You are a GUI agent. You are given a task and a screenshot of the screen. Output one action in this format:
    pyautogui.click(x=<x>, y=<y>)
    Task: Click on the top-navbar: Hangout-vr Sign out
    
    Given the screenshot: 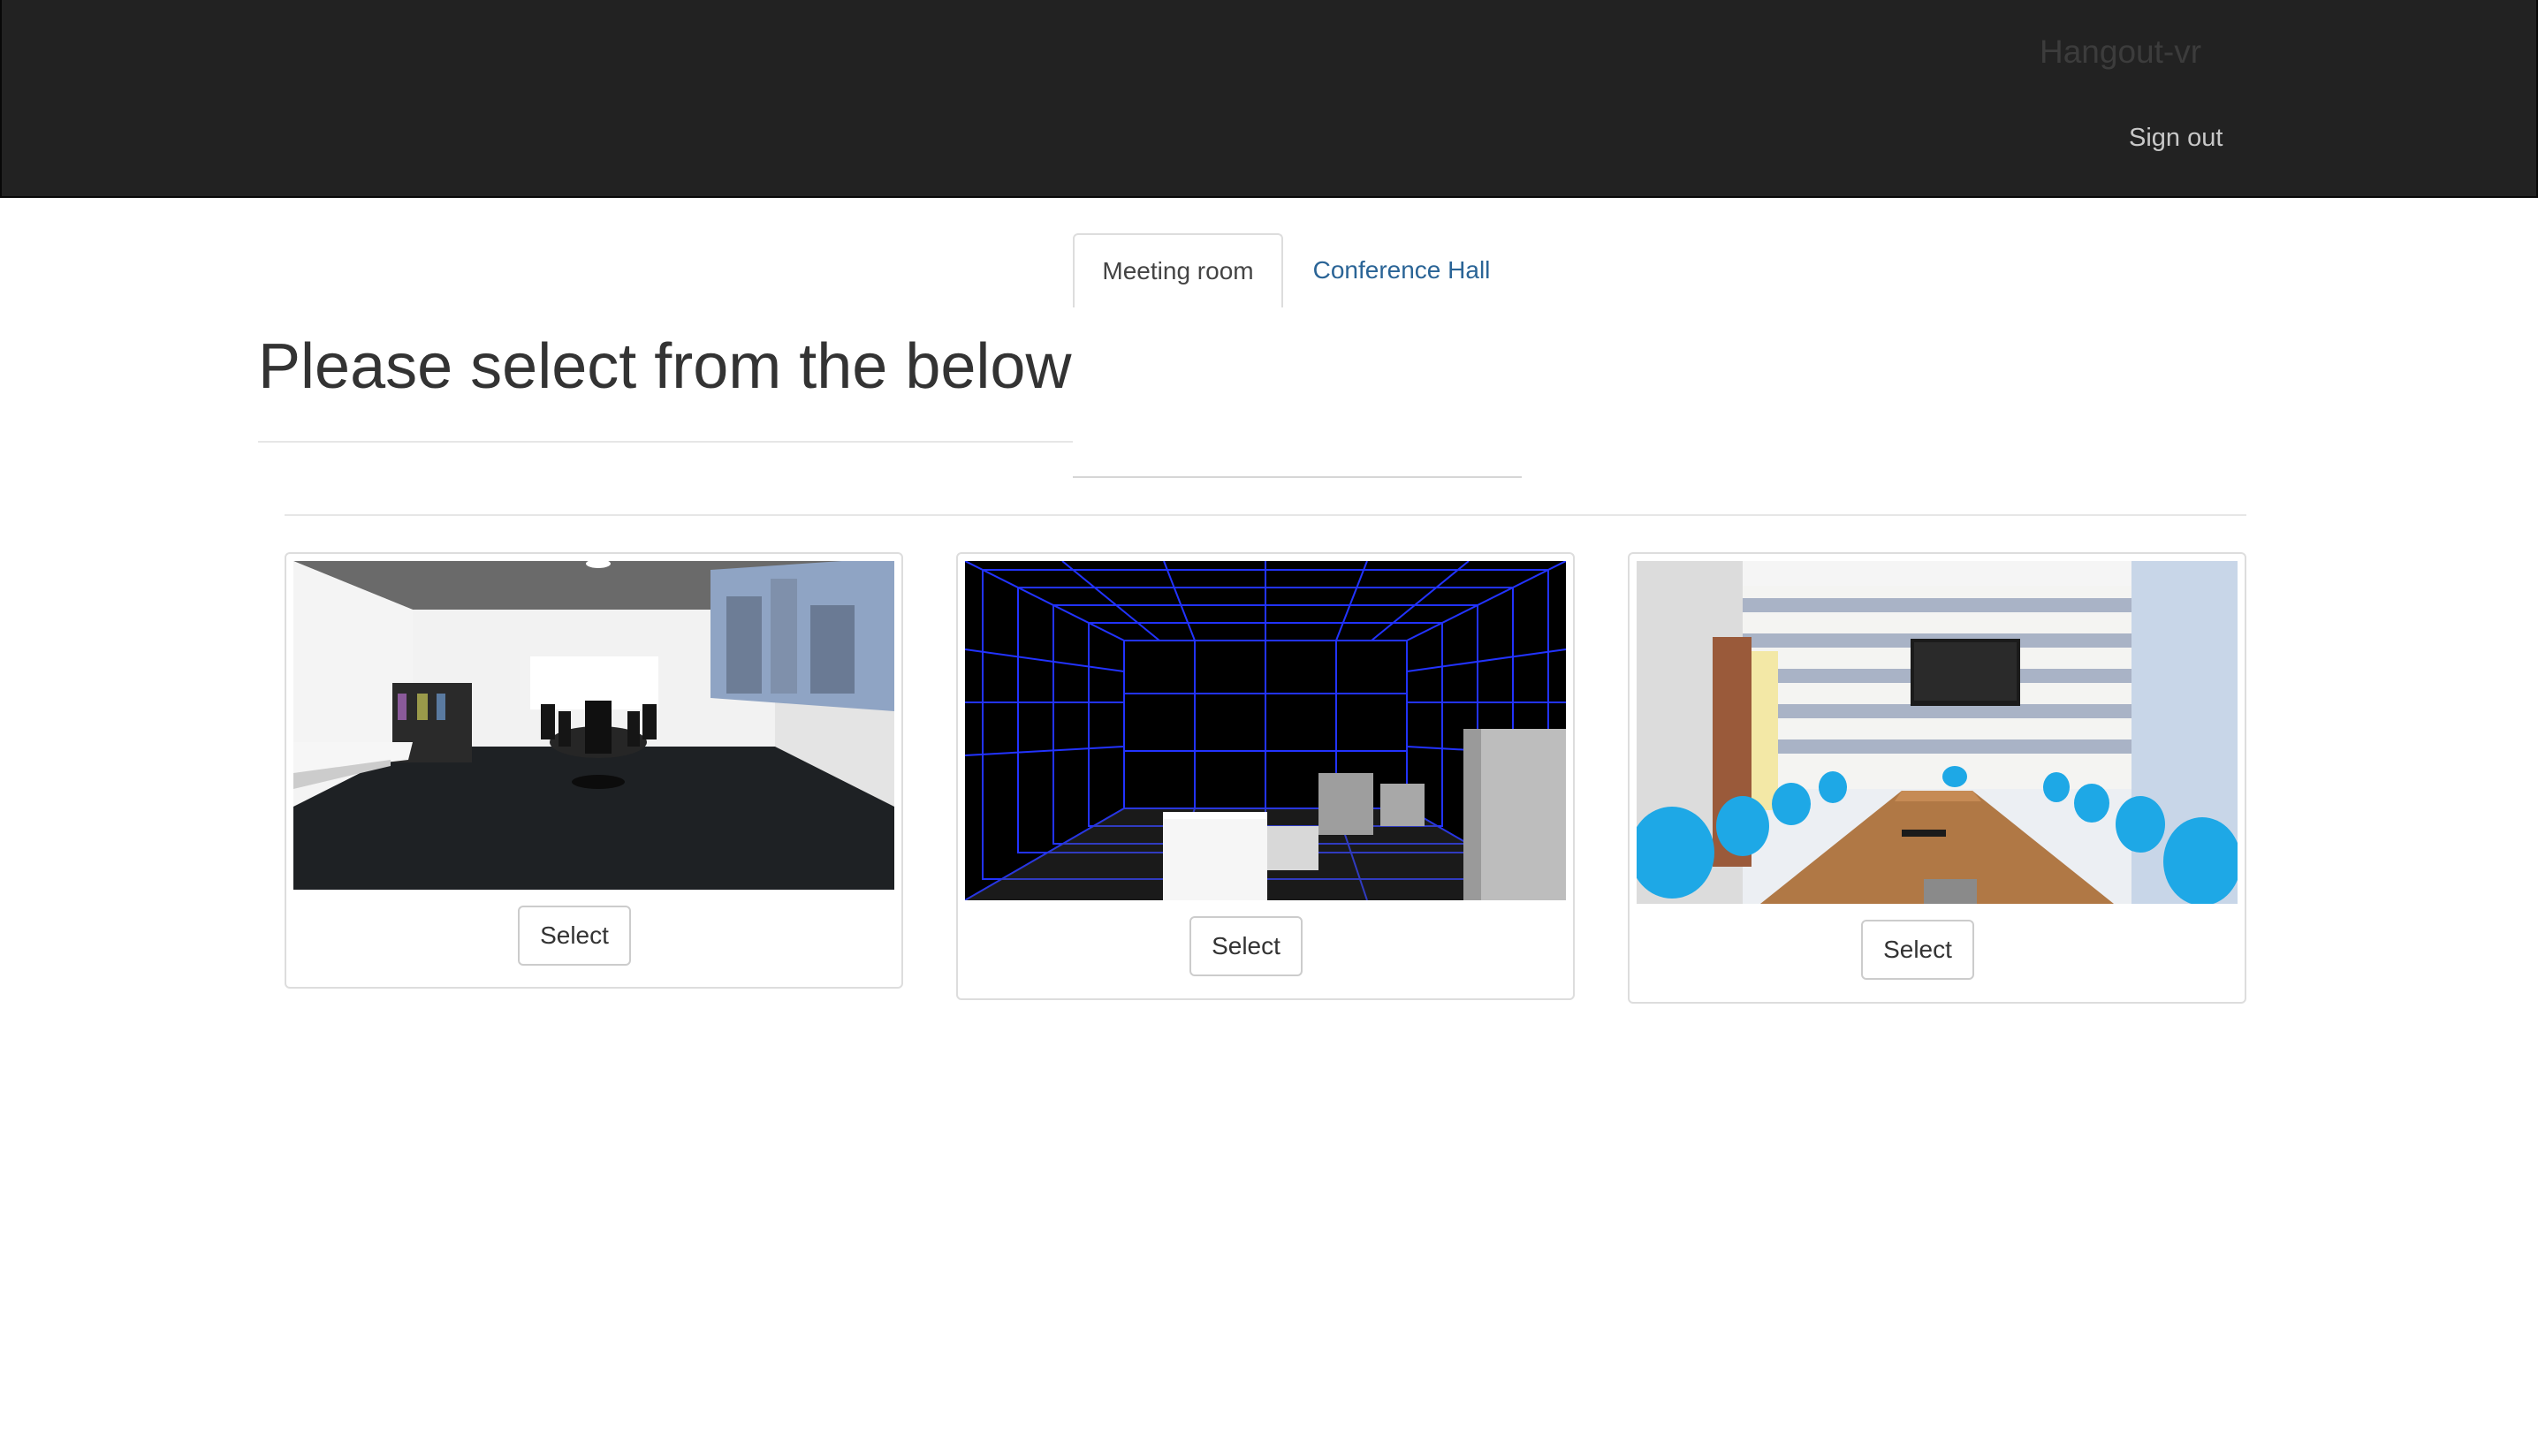 What is the action you would take?
    pyautogui.click(x=1269, y=99)
    